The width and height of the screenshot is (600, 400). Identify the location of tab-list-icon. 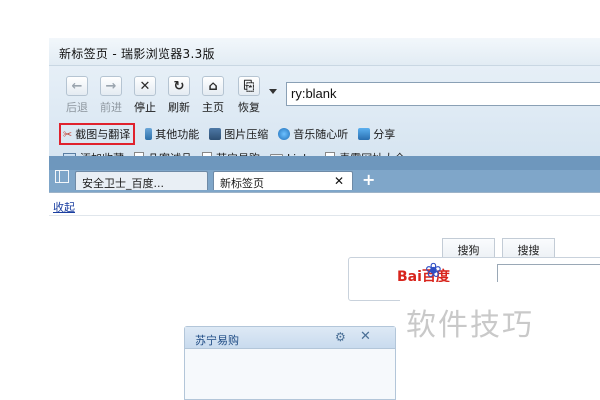
(62, 176).